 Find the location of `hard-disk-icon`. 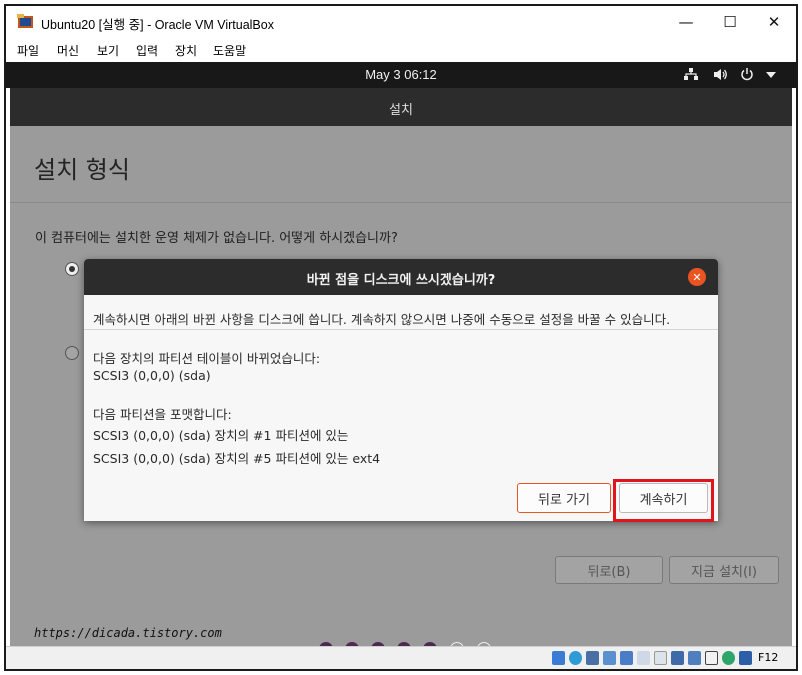

hard-disk-icon is located at coordinates (558, 658).